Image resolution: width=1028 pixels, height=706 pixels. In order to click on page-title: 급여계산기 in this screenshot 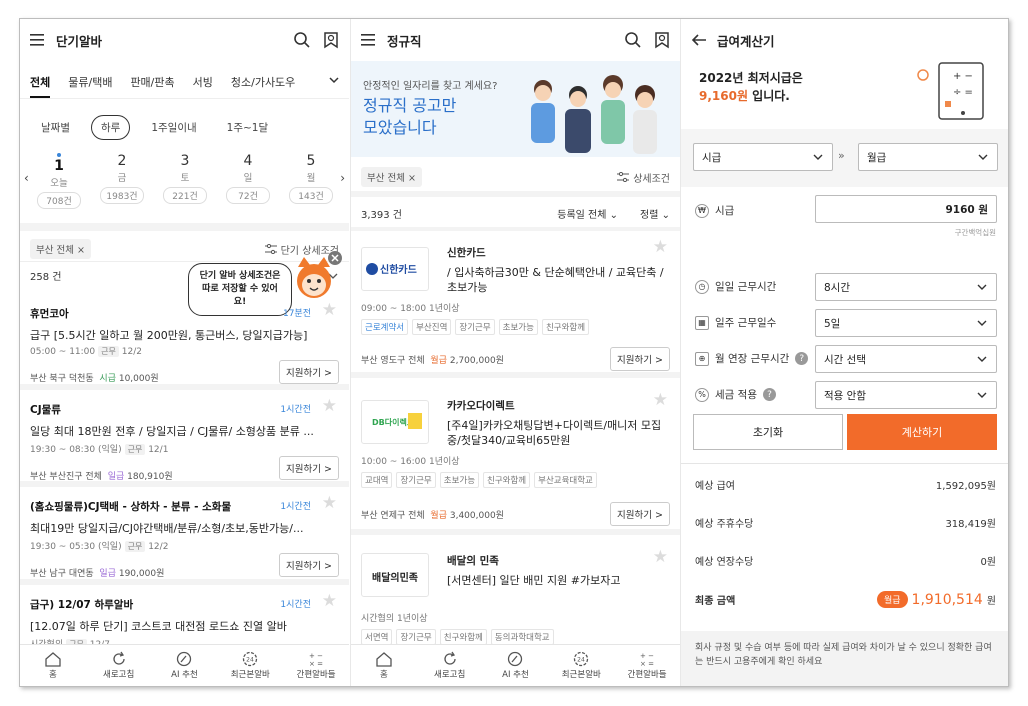, I will do `click(746, 41)`.